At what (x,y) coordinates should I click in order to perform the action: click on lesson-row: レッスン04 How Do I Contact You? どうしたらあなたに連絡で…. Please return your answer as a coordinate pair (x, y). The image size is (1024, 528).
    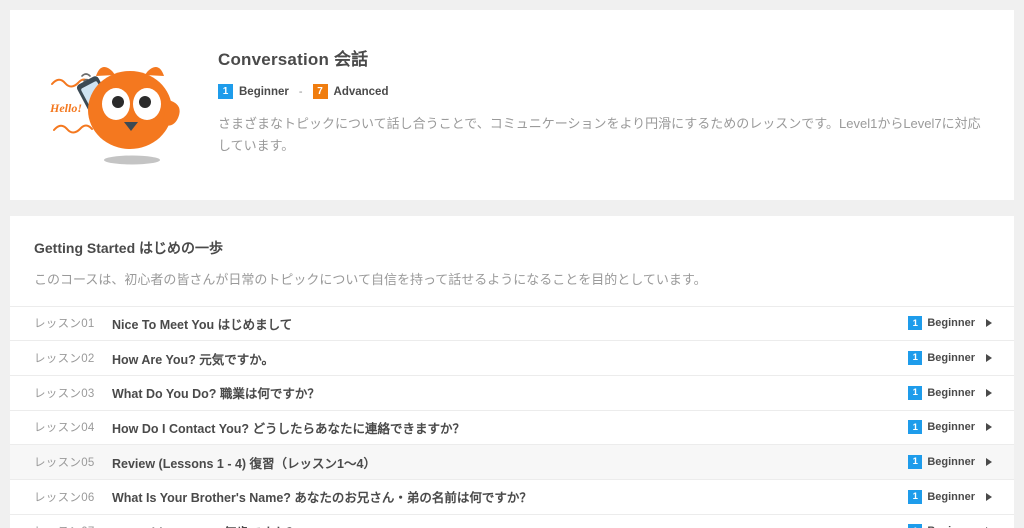
    Looking at the image, I should click on (512, 428).